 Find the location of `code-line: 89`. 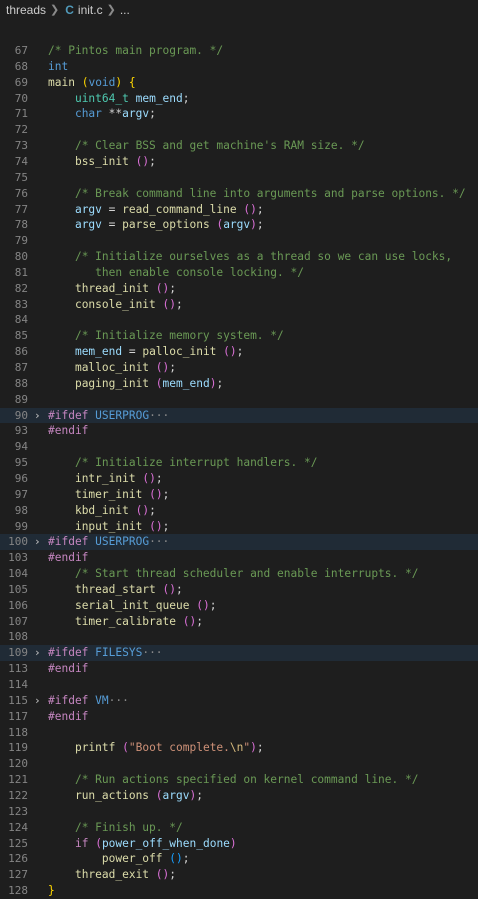

code-line: 89 is located at coordinates (239, 400).